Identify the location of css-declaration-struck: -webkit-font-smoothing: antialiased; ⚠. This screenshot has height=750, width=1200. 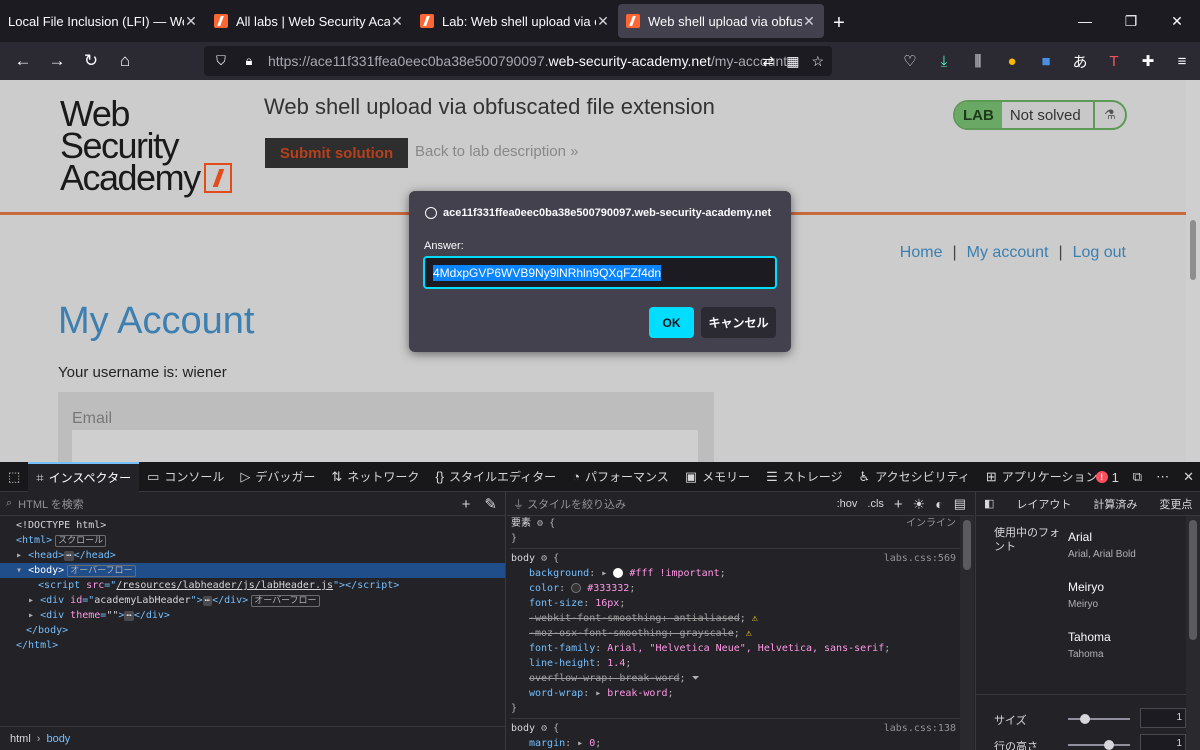
(742, 618).